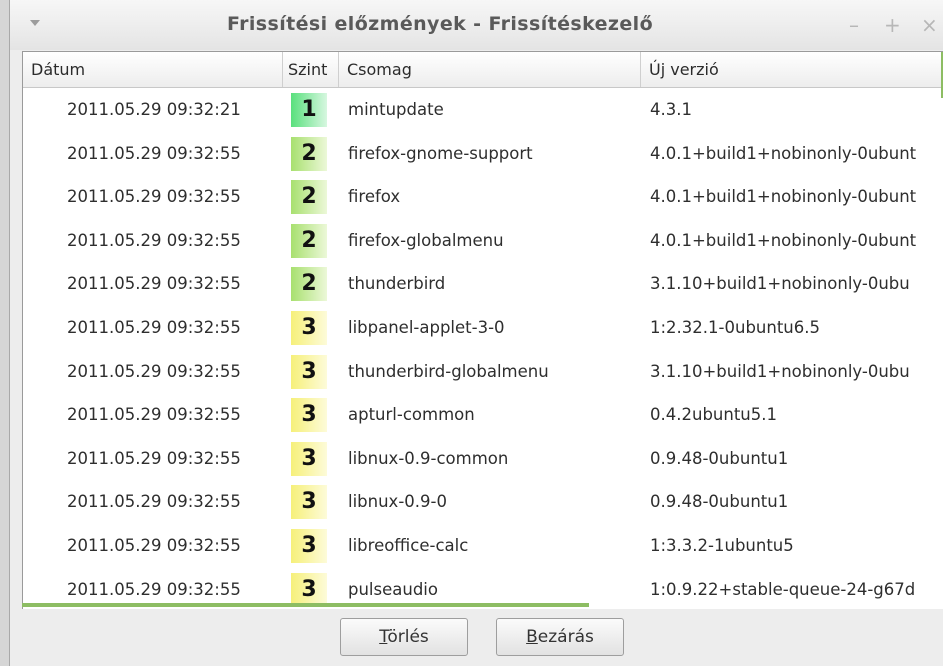  What do you see at coordinates (408, 637) in the screenshot?
I see `delete-button-label: örlés` at bounding box center [408, 637].